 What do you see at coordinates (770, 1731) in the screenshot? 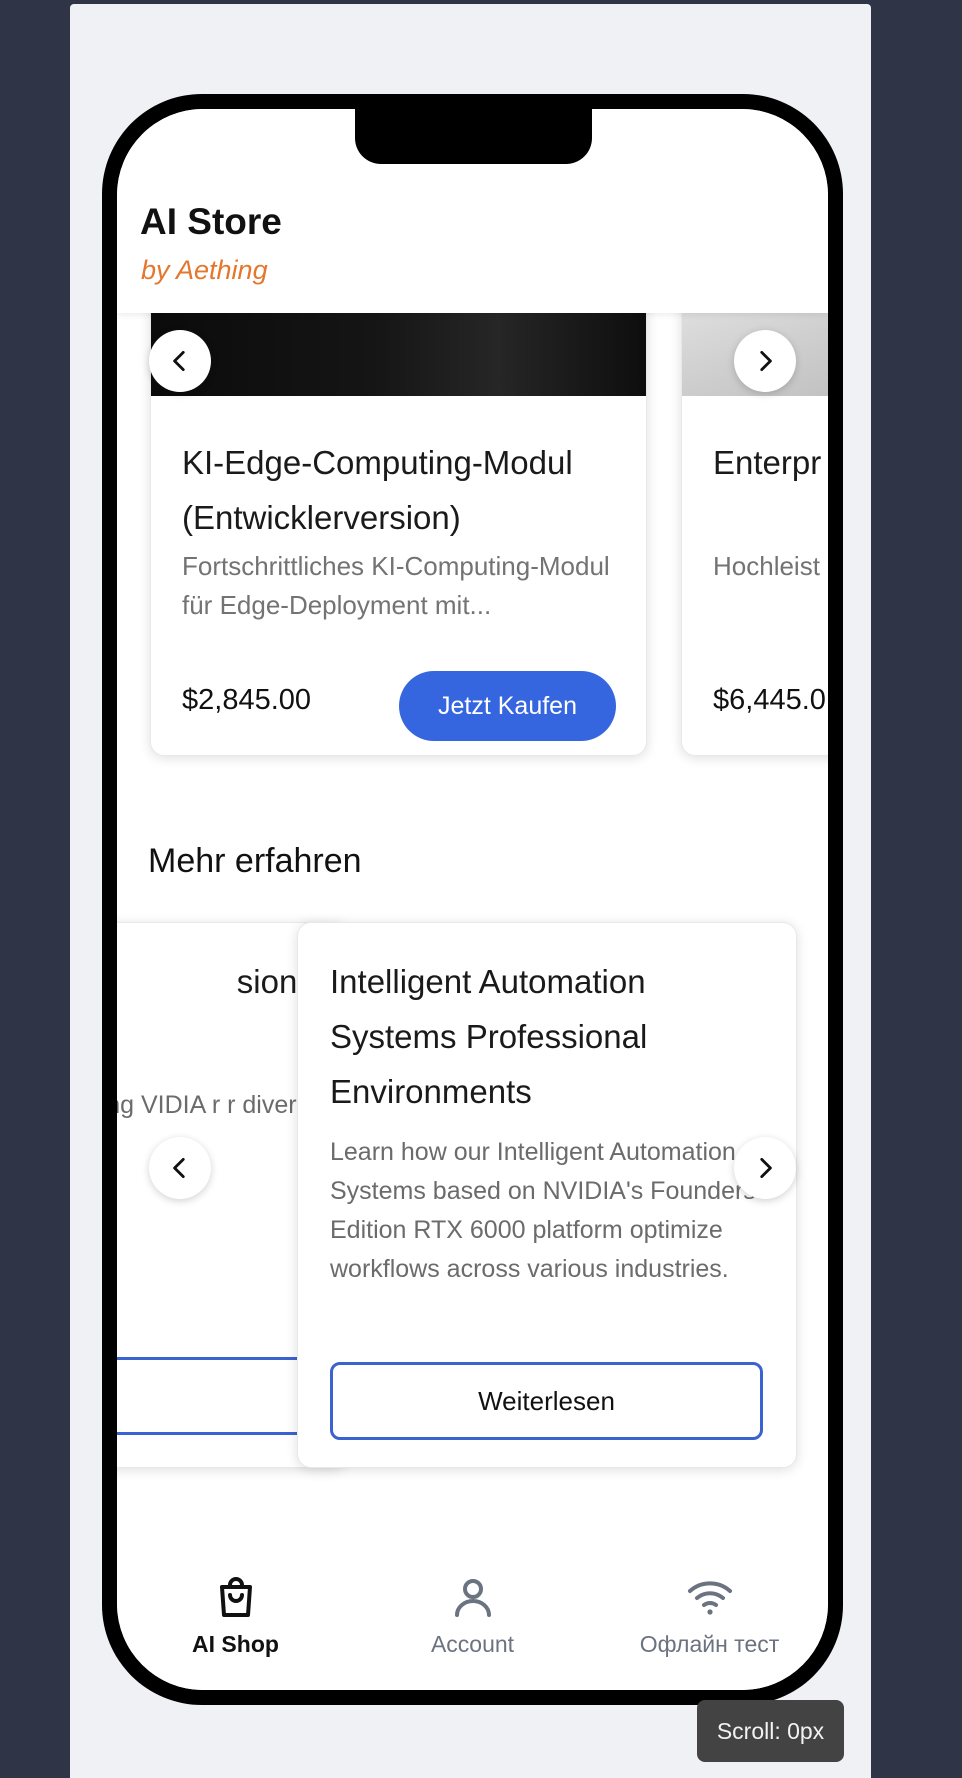
I see `scroll-indicator: Scroll: 0px` at bounding box center [770, 1731].